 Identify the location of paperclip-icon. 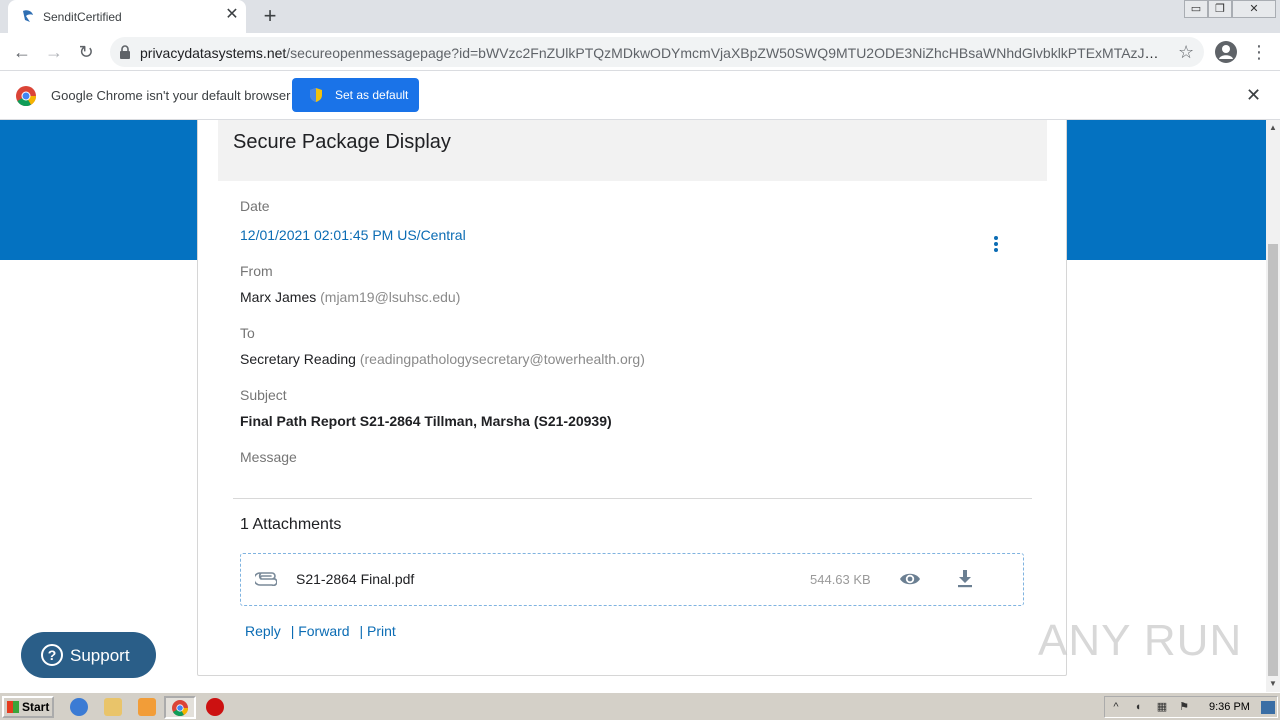
(266, 579).